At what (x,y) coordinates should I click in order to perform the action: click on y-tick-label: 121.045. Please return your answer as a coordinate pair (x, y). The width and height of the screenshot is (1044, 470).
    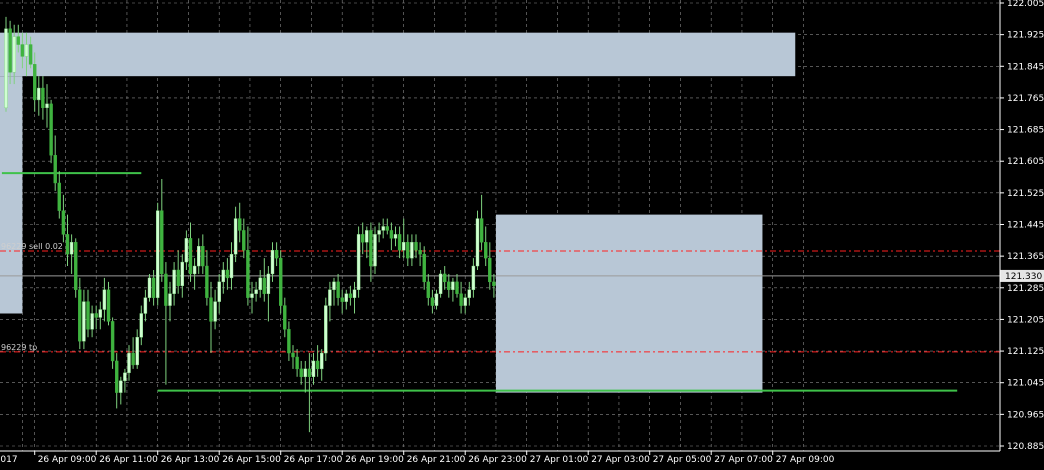
    Looking at the image, I should click on (1025, 384).